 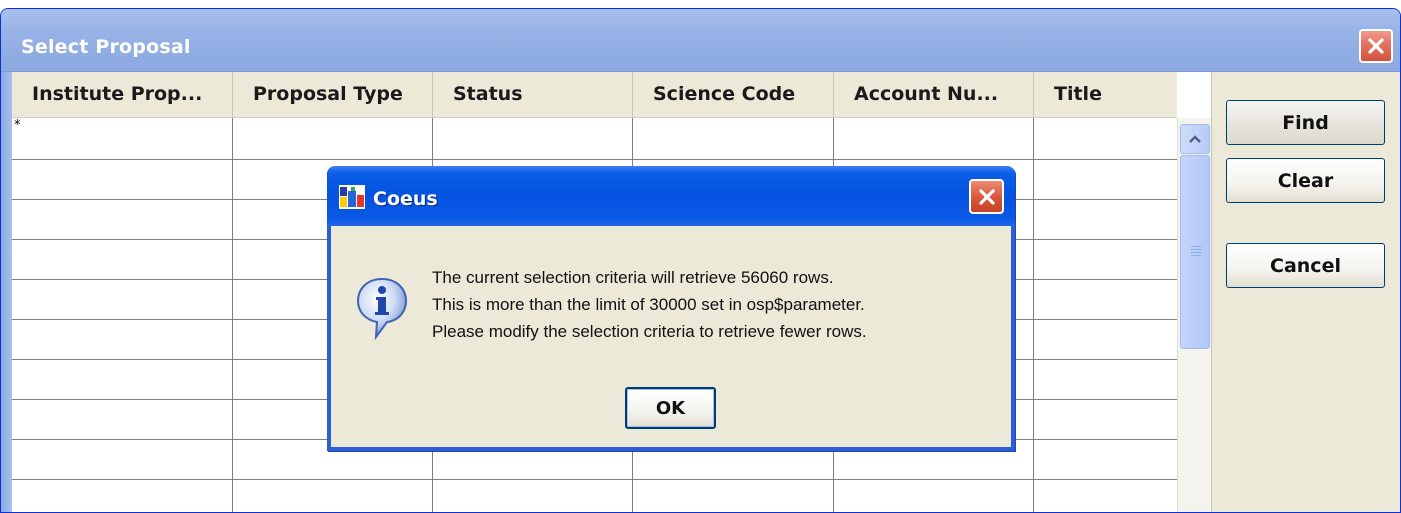 What do you see at coordinates (382, 309) in the screenshot?
I see `info-icon` at bounding box center [382, 309].